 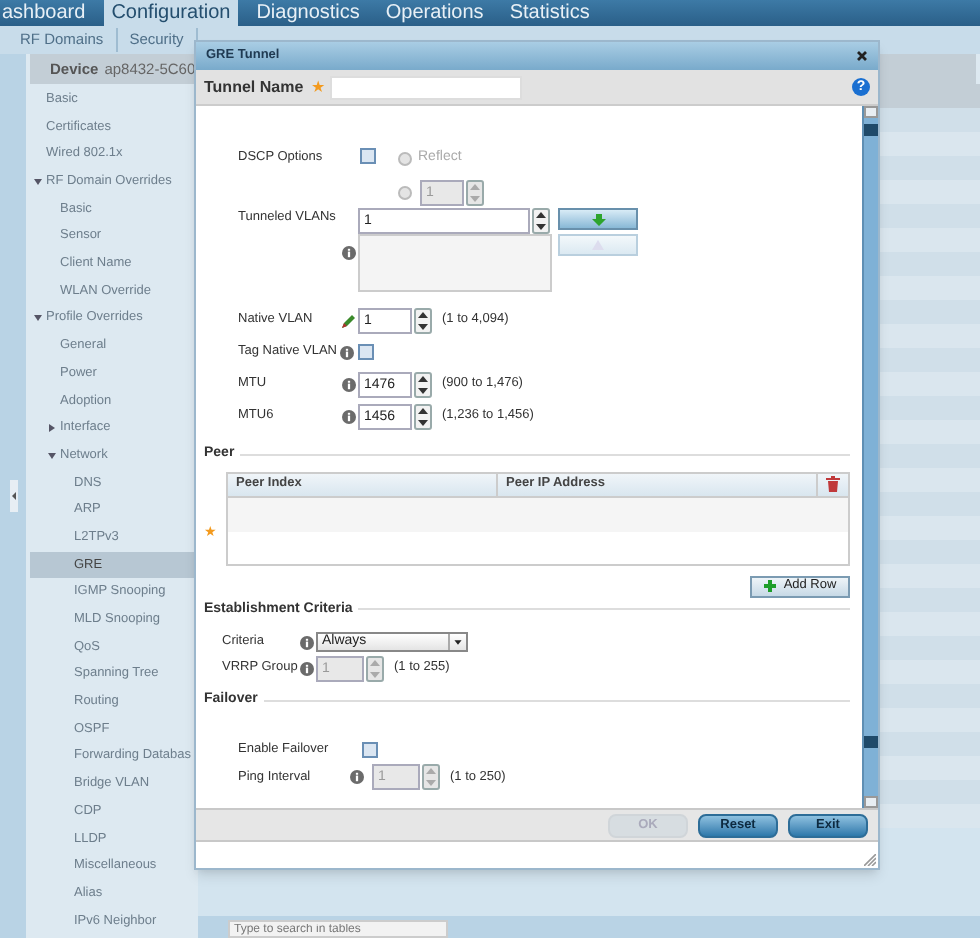 What do you see at coordinates (425, 87) in the screenshot?
I see `tunnel-name-field` at bounding box center [425, 87].